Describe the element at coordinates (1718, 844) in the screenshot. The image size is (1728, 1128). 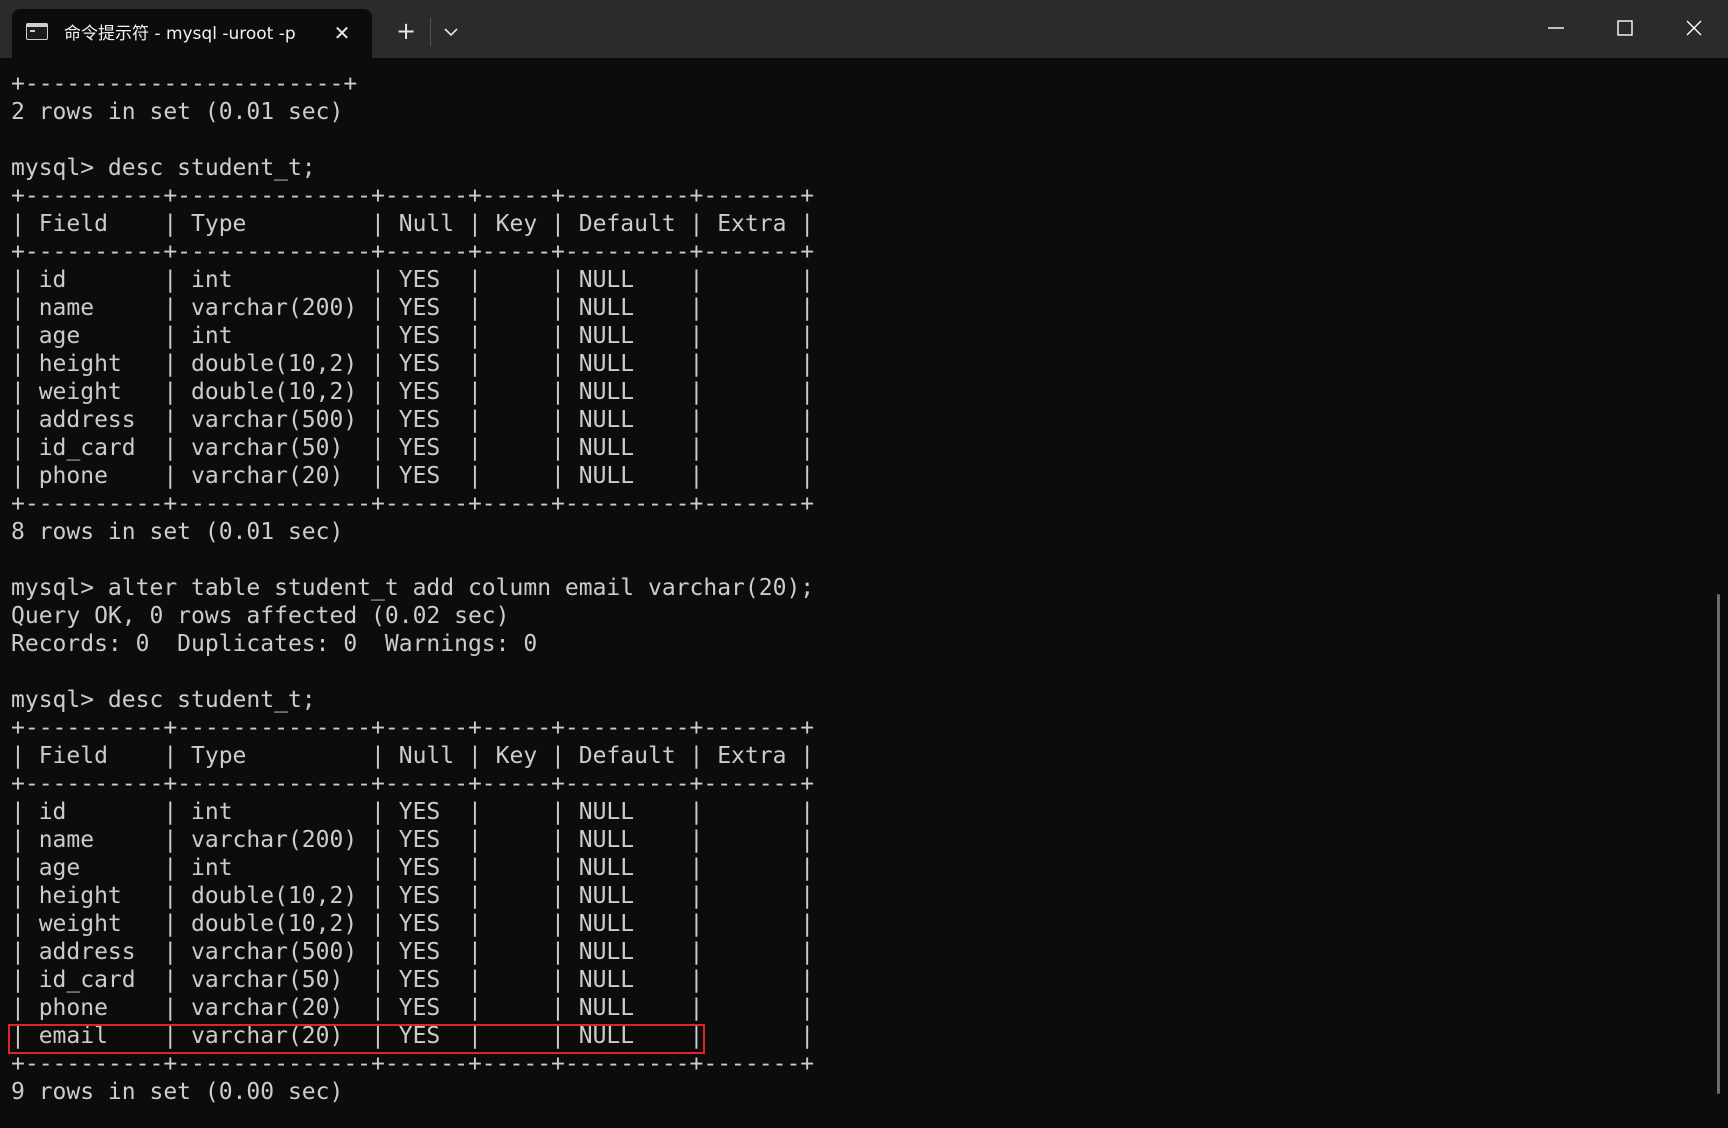
I see `scrollbar` at that location.